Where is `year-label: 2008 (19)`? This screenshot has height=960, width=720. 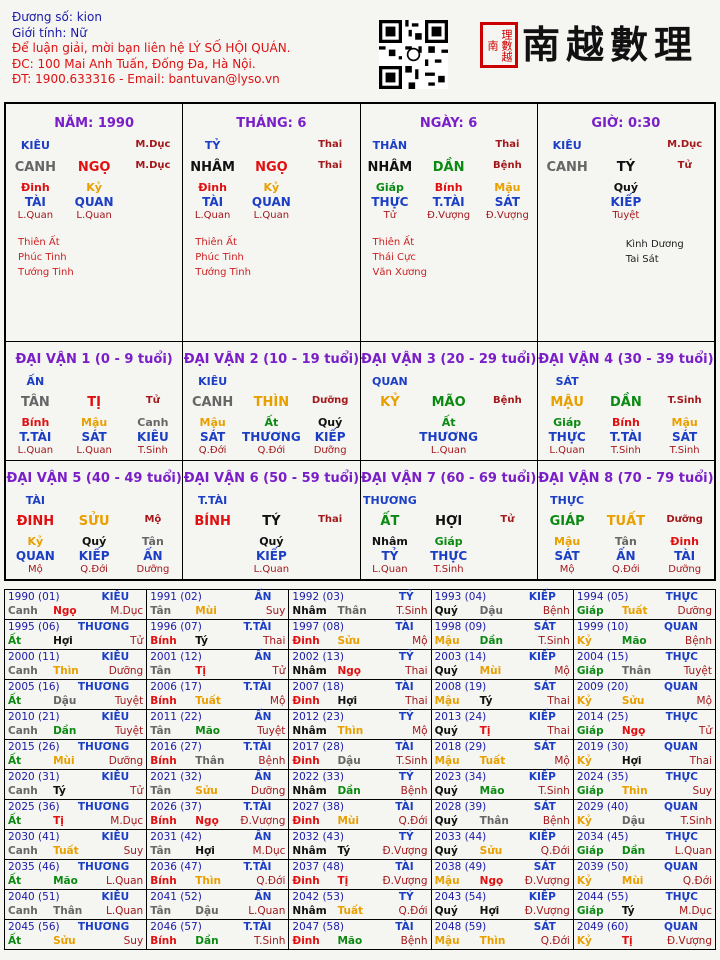 year-label: 2008 (19) is located at coordinates (460, 687).